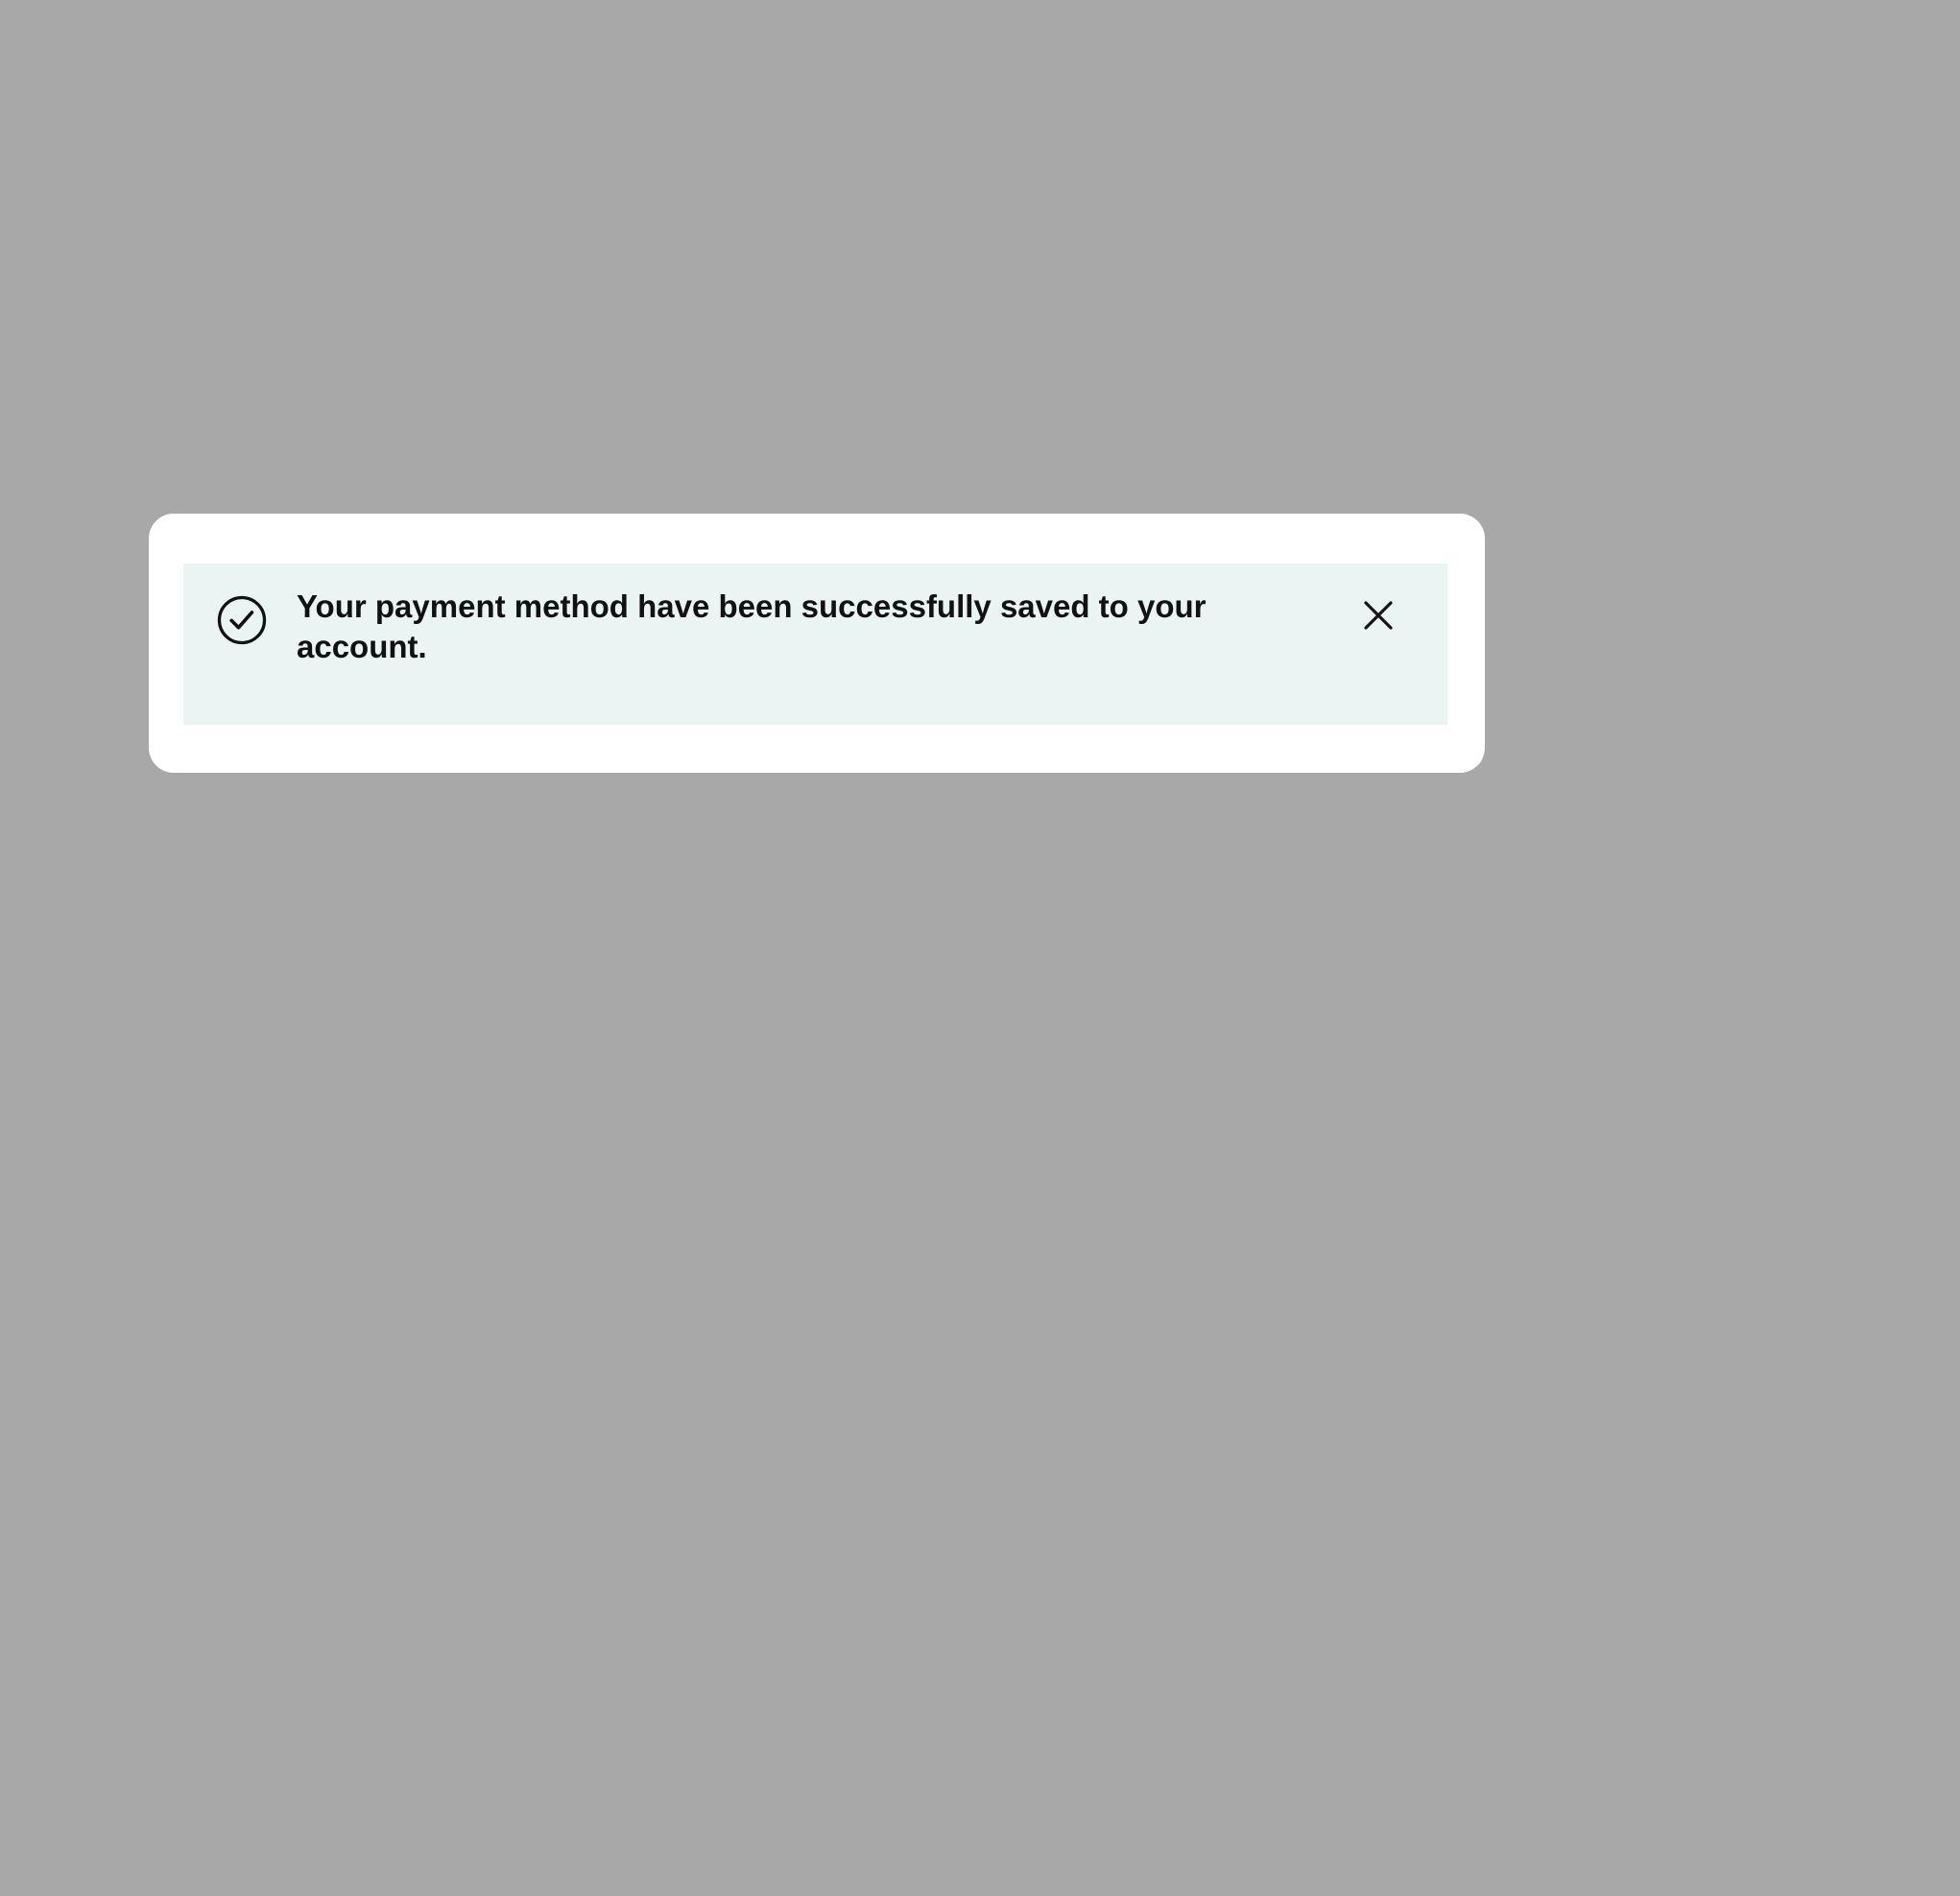 The image size is (1960, 1896). I want to click on payment-method-name: Visa-1234, so click(418, 994).